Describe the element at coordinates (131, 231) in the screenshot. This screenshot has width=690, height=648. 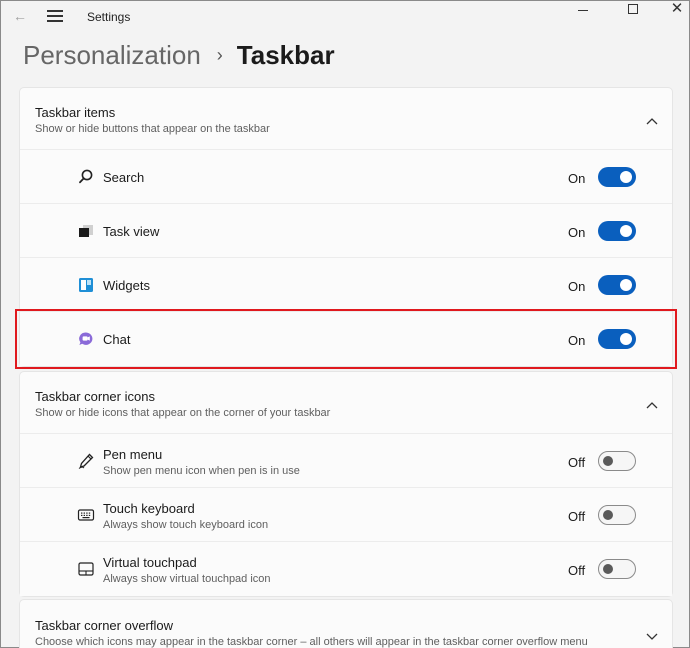
I see `setting-label: Task view` at that location.